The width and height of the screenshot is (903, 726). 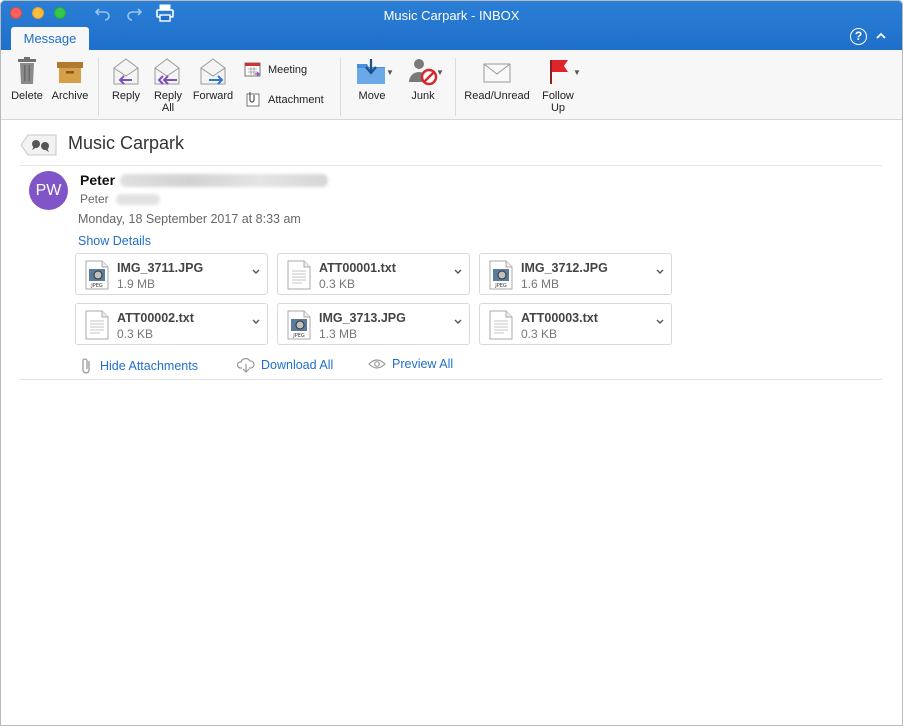 I want to click on reply-all-button: Reply All, so click(x=168, y=85).